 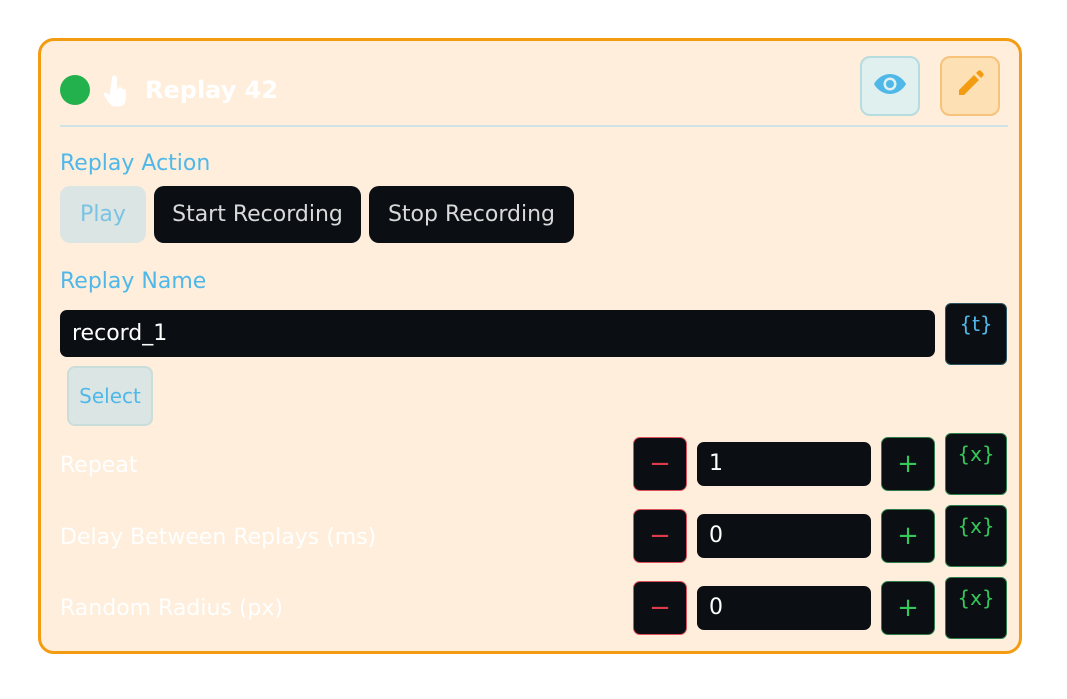 I want to click on action-option-start-recording: Start Recording, so click(x=257, y=214).